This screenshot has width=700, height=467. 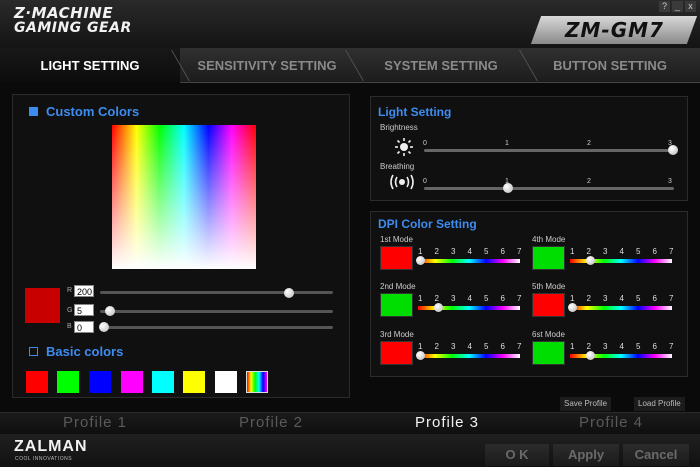 What do you see at coordinates (267, 65) in the screenshot?
I see `tab-sensitivity-setting: SENSITIVITY SETTING` at bounding box center [267, 65].